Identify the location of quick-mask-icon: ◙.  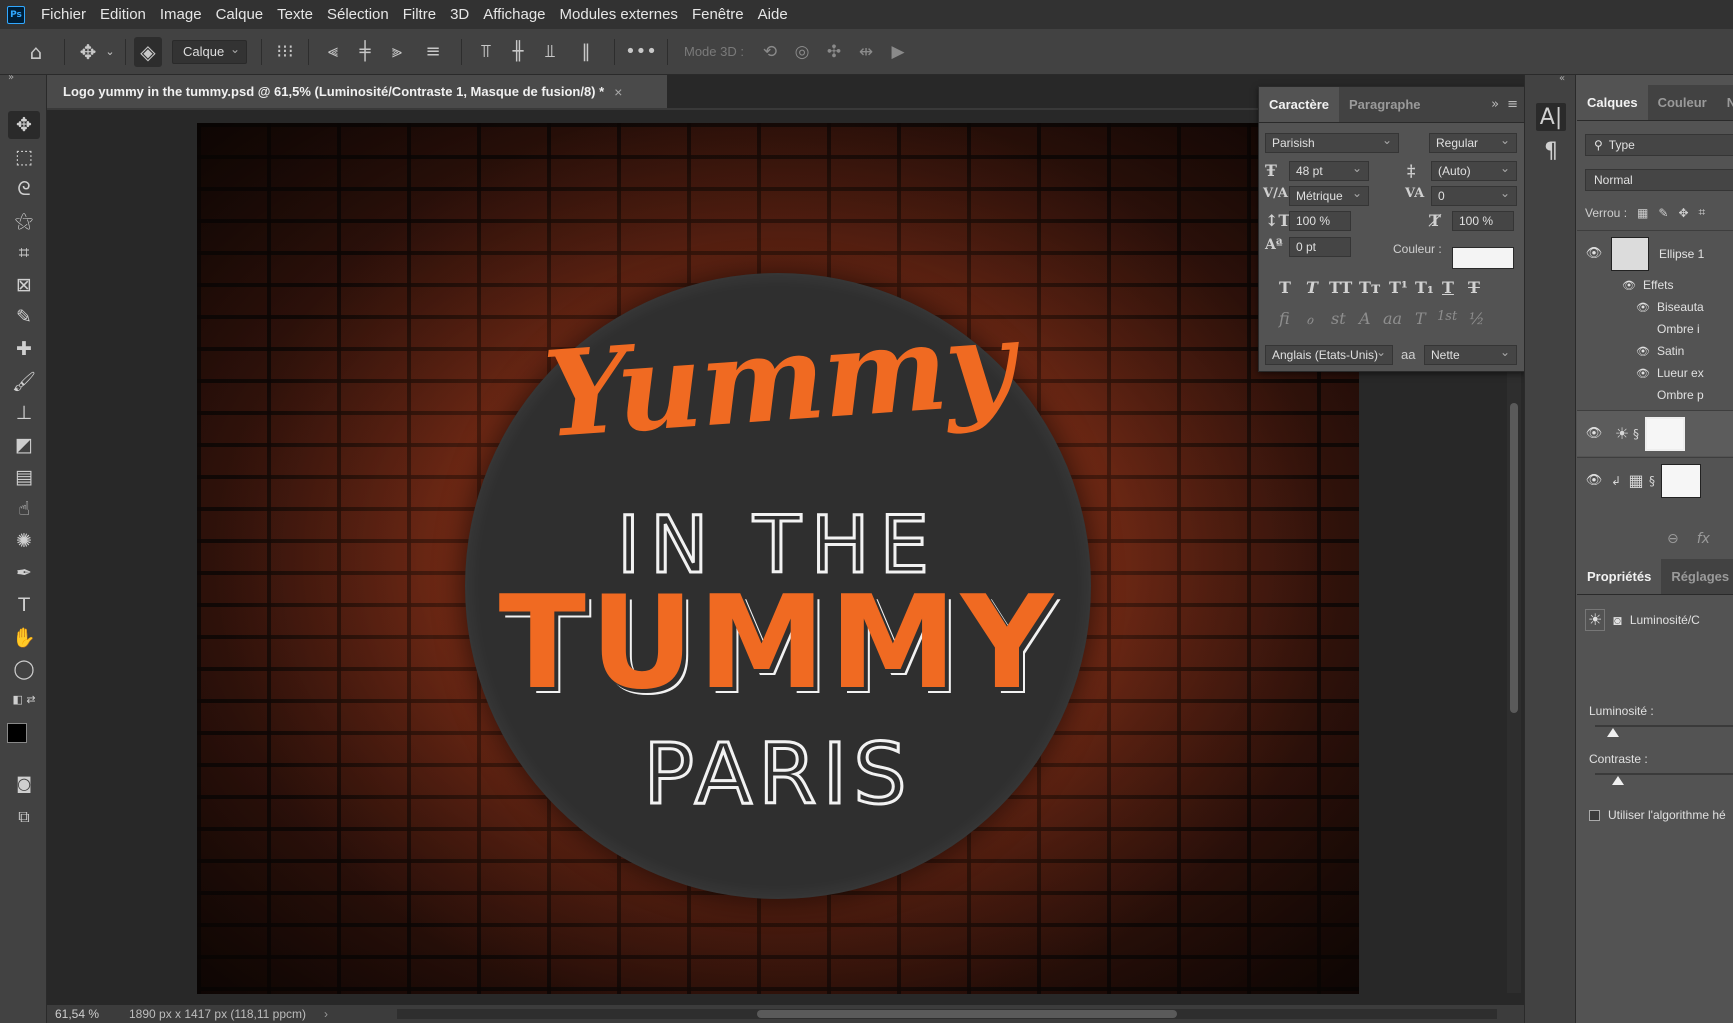
(24, 783).